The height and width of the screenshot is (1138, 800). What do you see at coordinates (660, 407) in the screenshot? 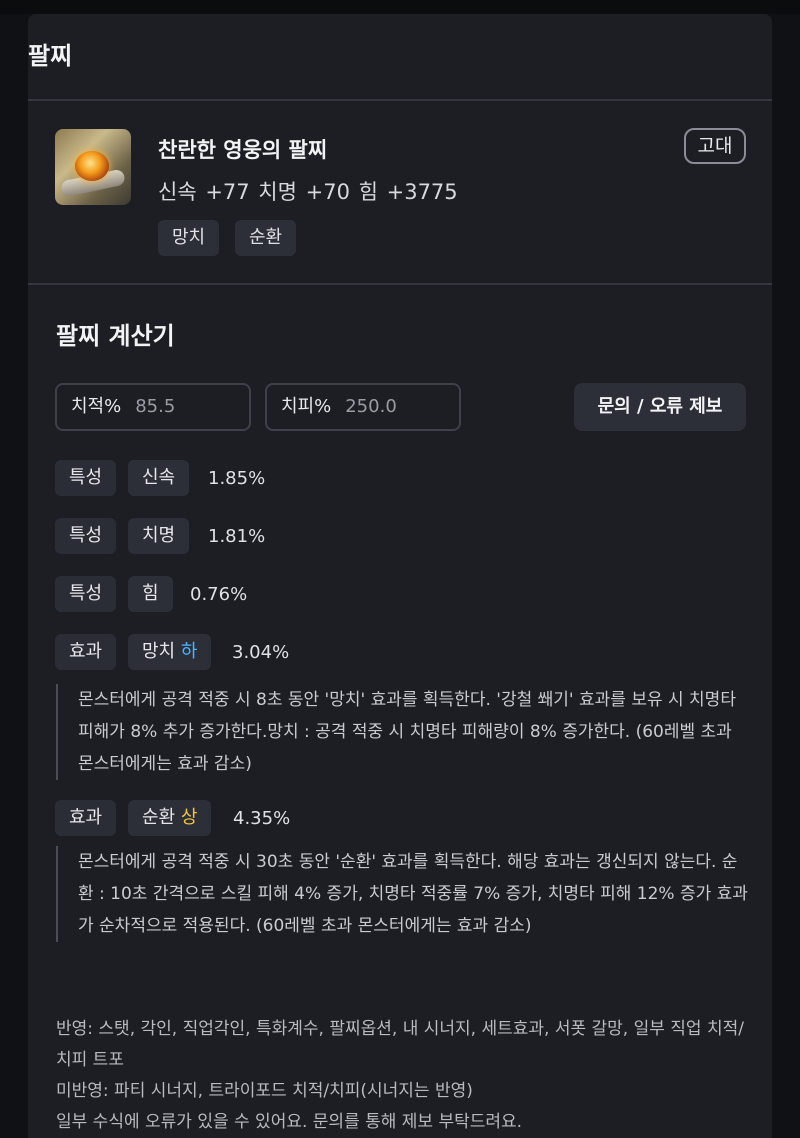
I see `report-button: 문의 / 오류 제보` at bounding box center [660, 407].